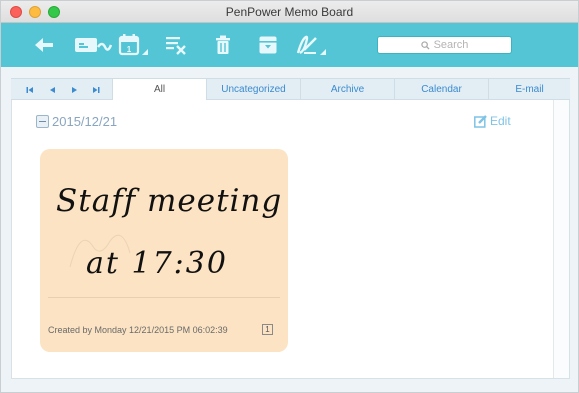 This screenshot has height=393, width=579. I want to click on tab-email: E-mail, so click(529, 90).